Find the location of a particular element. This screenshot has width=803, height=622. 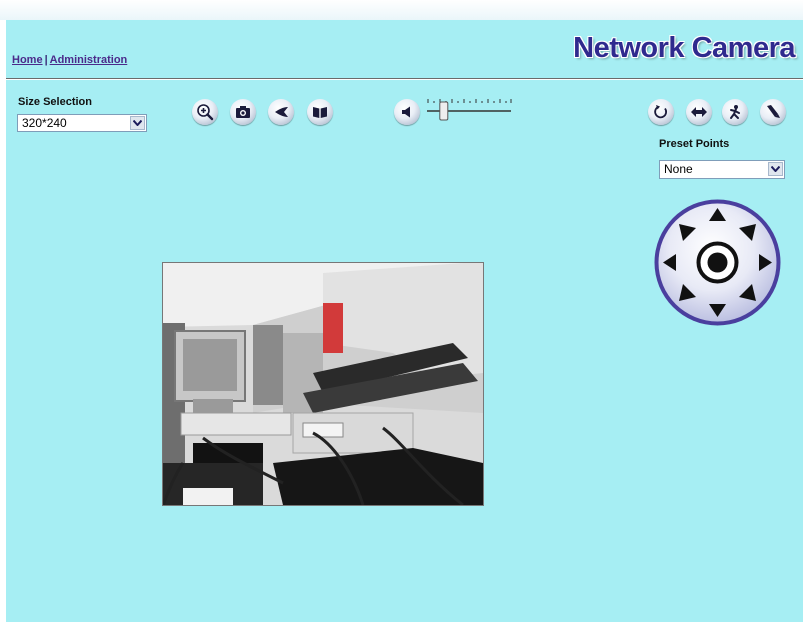

zoom-in-icon is located at coordinates (205, 112).